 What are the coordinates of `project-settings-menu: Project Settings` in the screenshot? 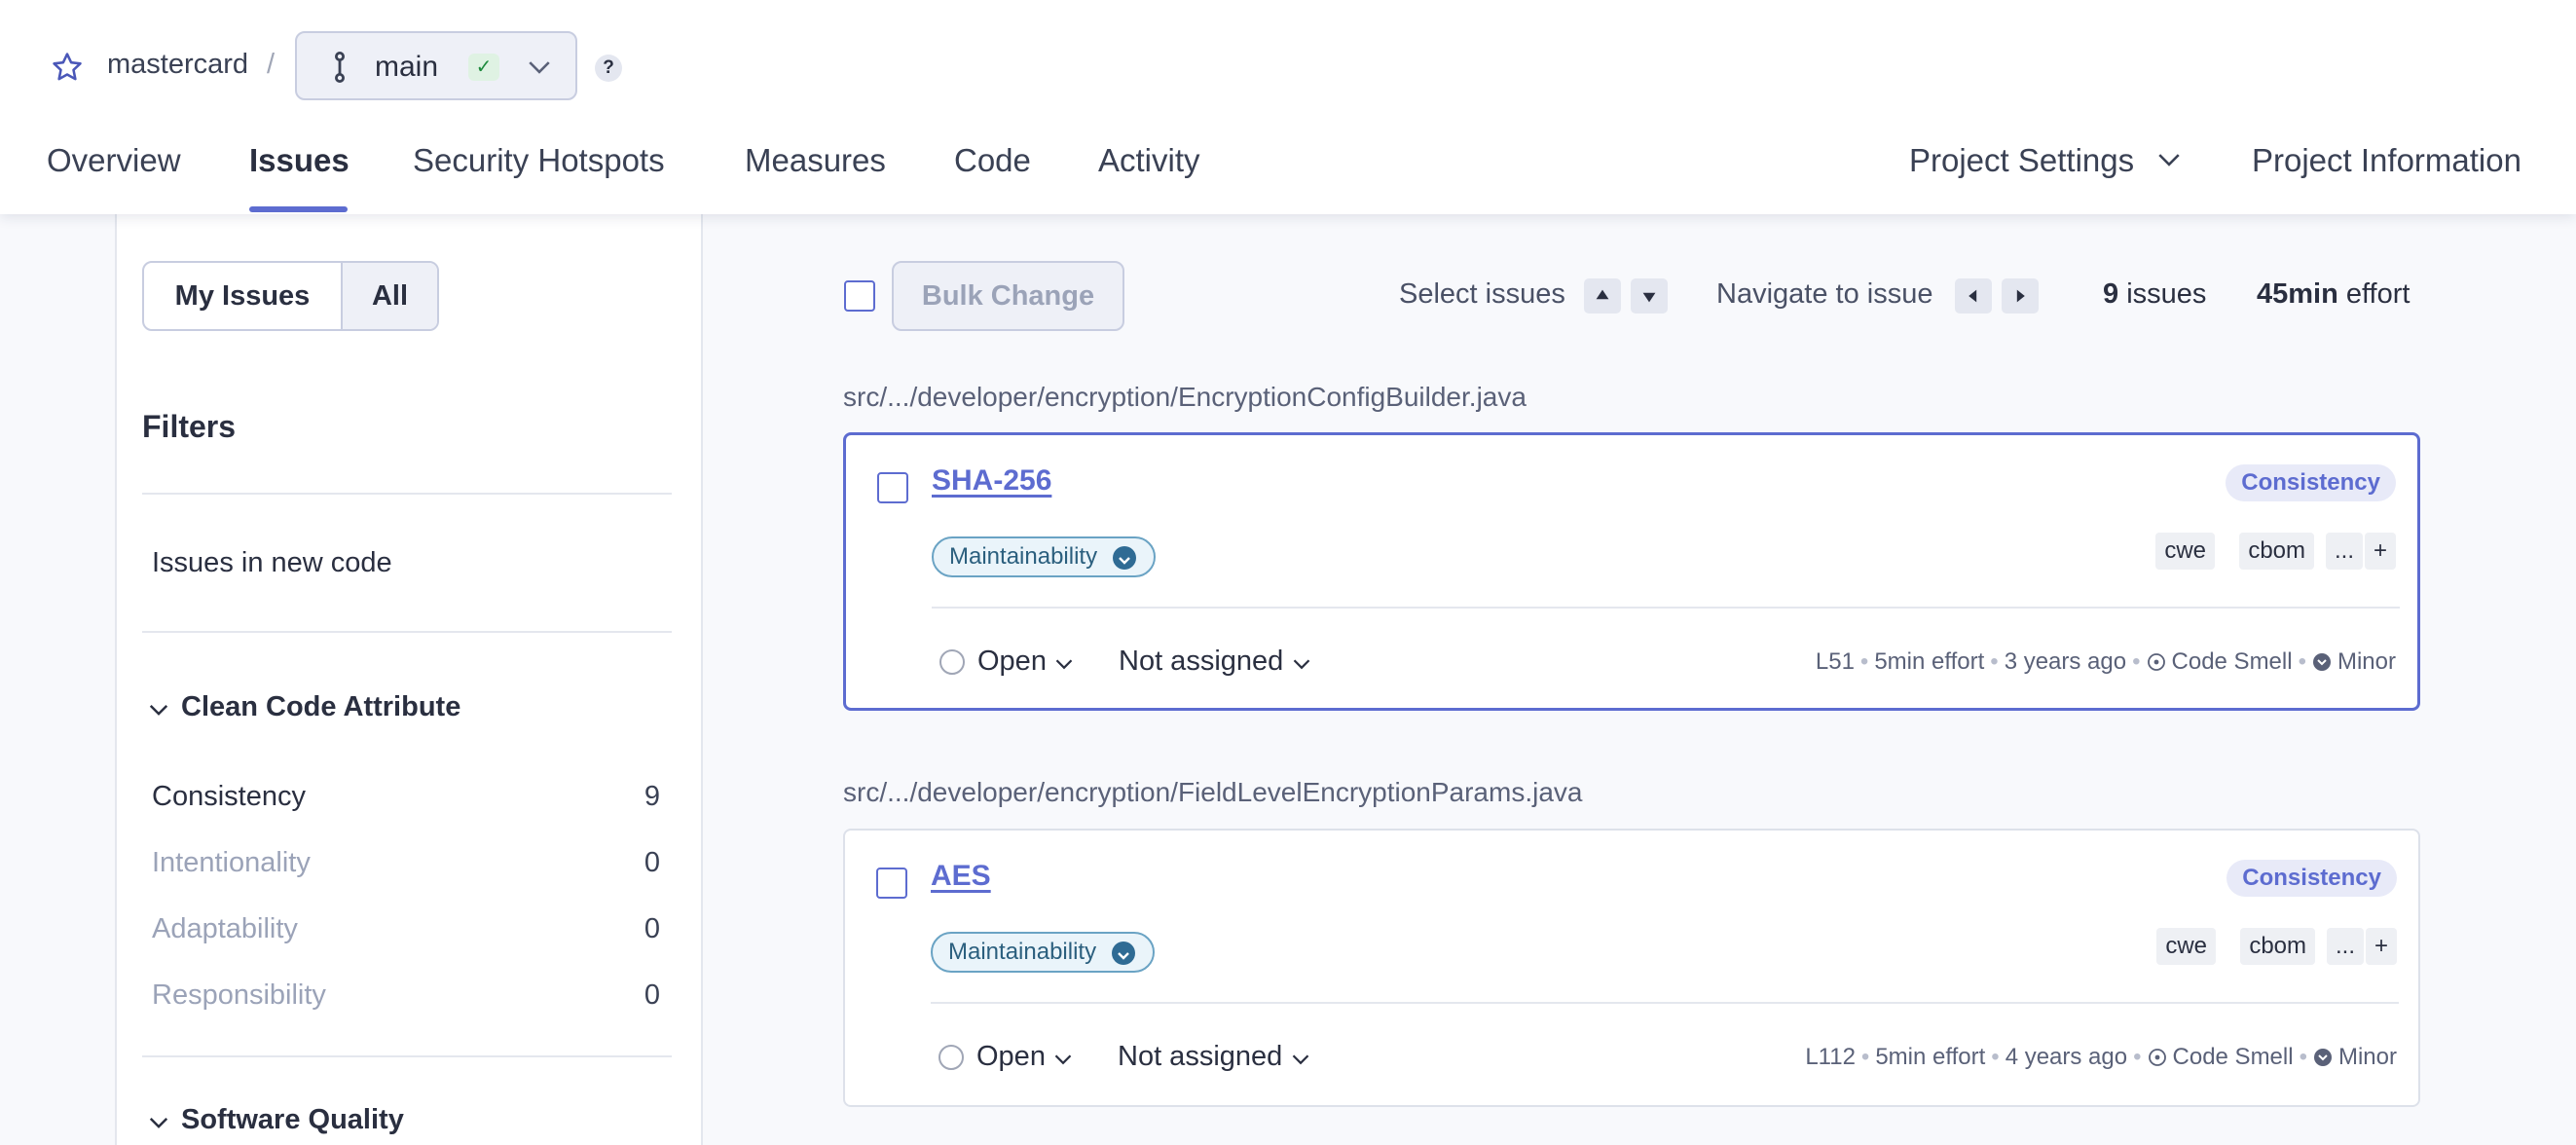 It's located at (2021, 160).